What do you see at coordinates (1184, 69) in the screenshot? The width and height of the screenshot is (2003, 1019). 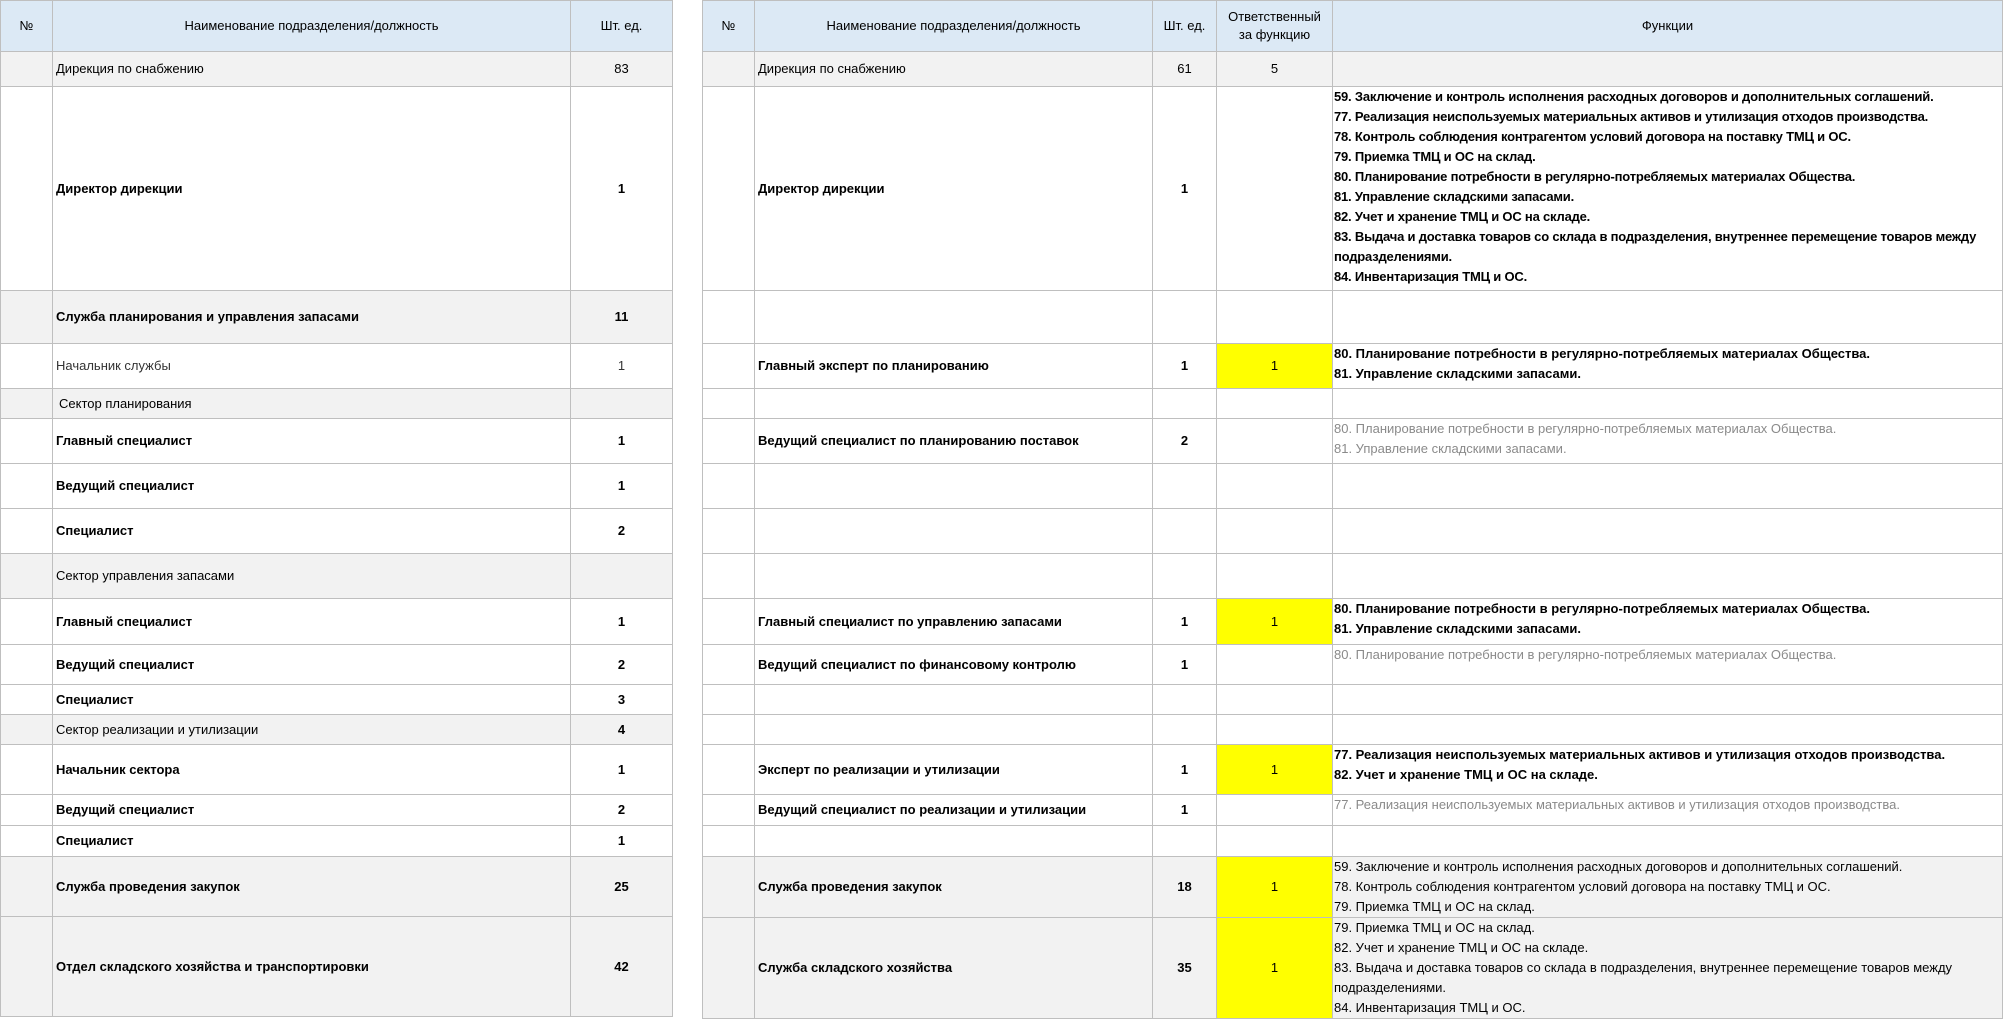 I see `row-count: 61` at bounding box center [1184, 69].